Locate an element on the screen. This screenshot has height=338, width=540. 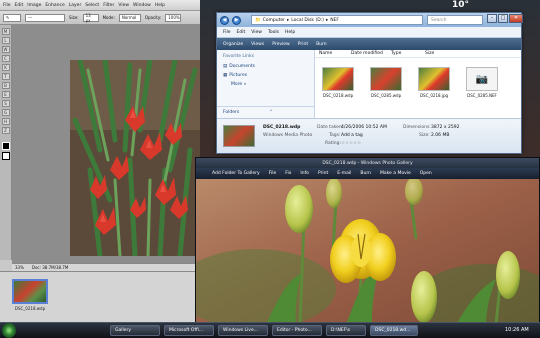
maximize-button: □ is located at coordinates (503, 18).